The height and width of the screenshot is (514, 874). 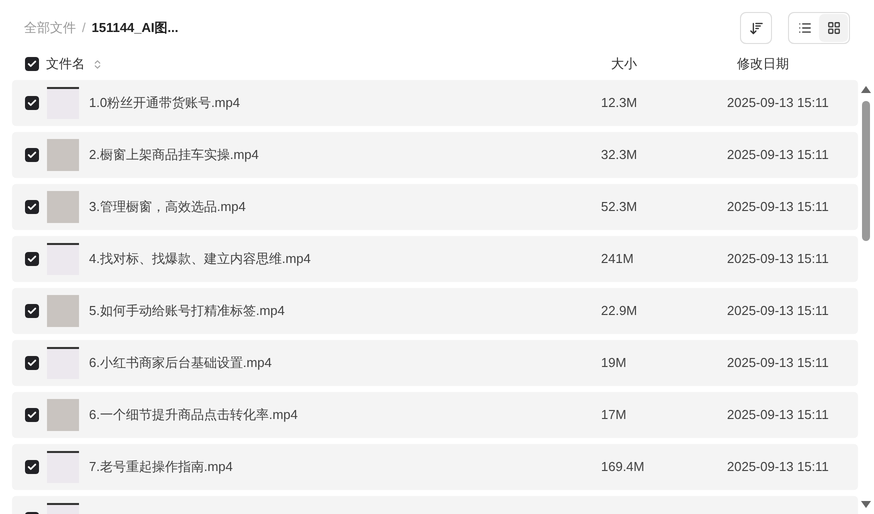 I want to click on file-row: 1.0粉丝开通带货账号.mp4 12.3M 2025-09-13 15:11, so click(x=435, y=103).